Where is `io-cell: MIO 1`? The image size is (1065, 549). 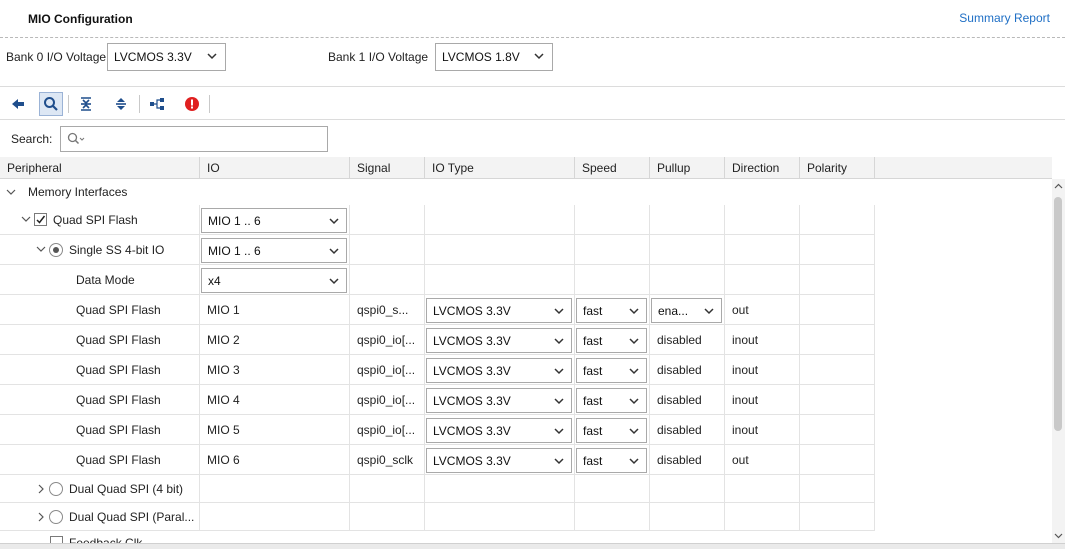 io-cell: MIO 1 is located at coordinates (275, 310).